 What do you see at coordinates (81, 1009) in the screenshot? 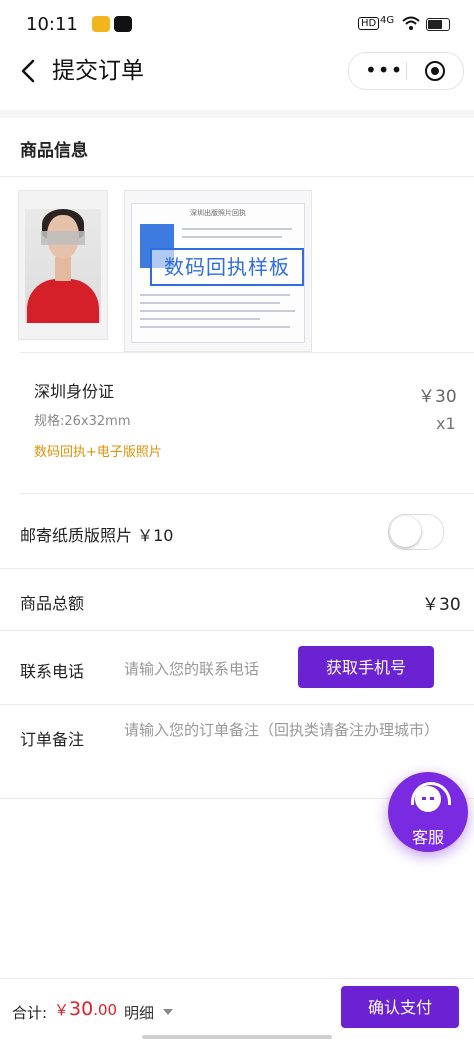
I see `sum-integer: 30` at bounding box center [81, 1009].